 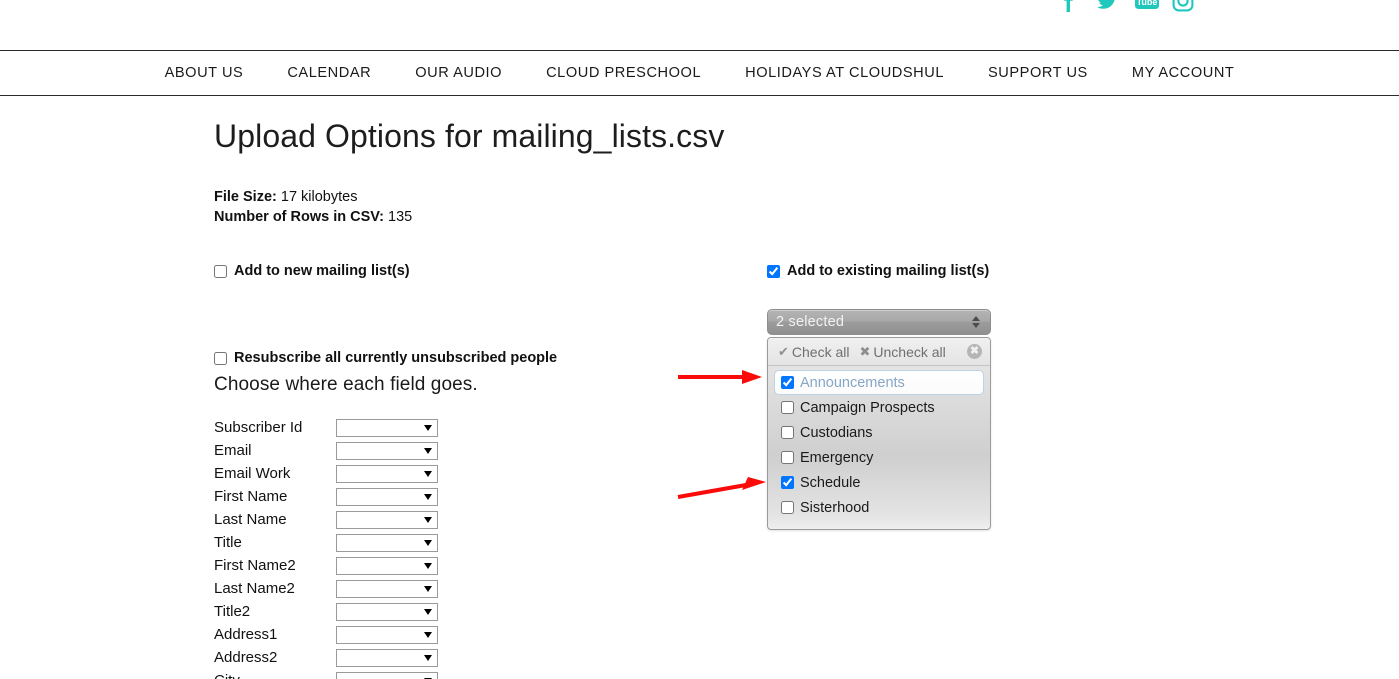 What do you see at coordinates (220, 271) in the screenshot?
I see `add-new-mailing-list-checkbox` at bounding box center [220, 271].